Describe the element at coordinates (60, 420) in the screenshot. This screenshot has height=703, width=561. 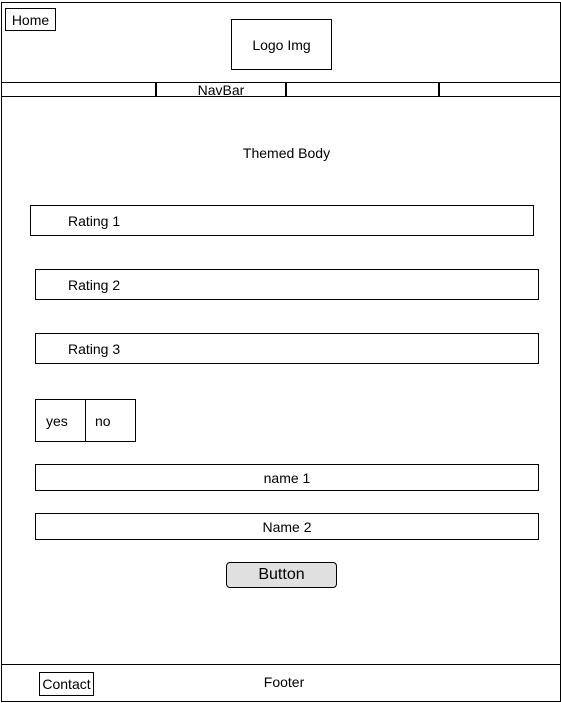
I see `yes-option: yes` at that location.